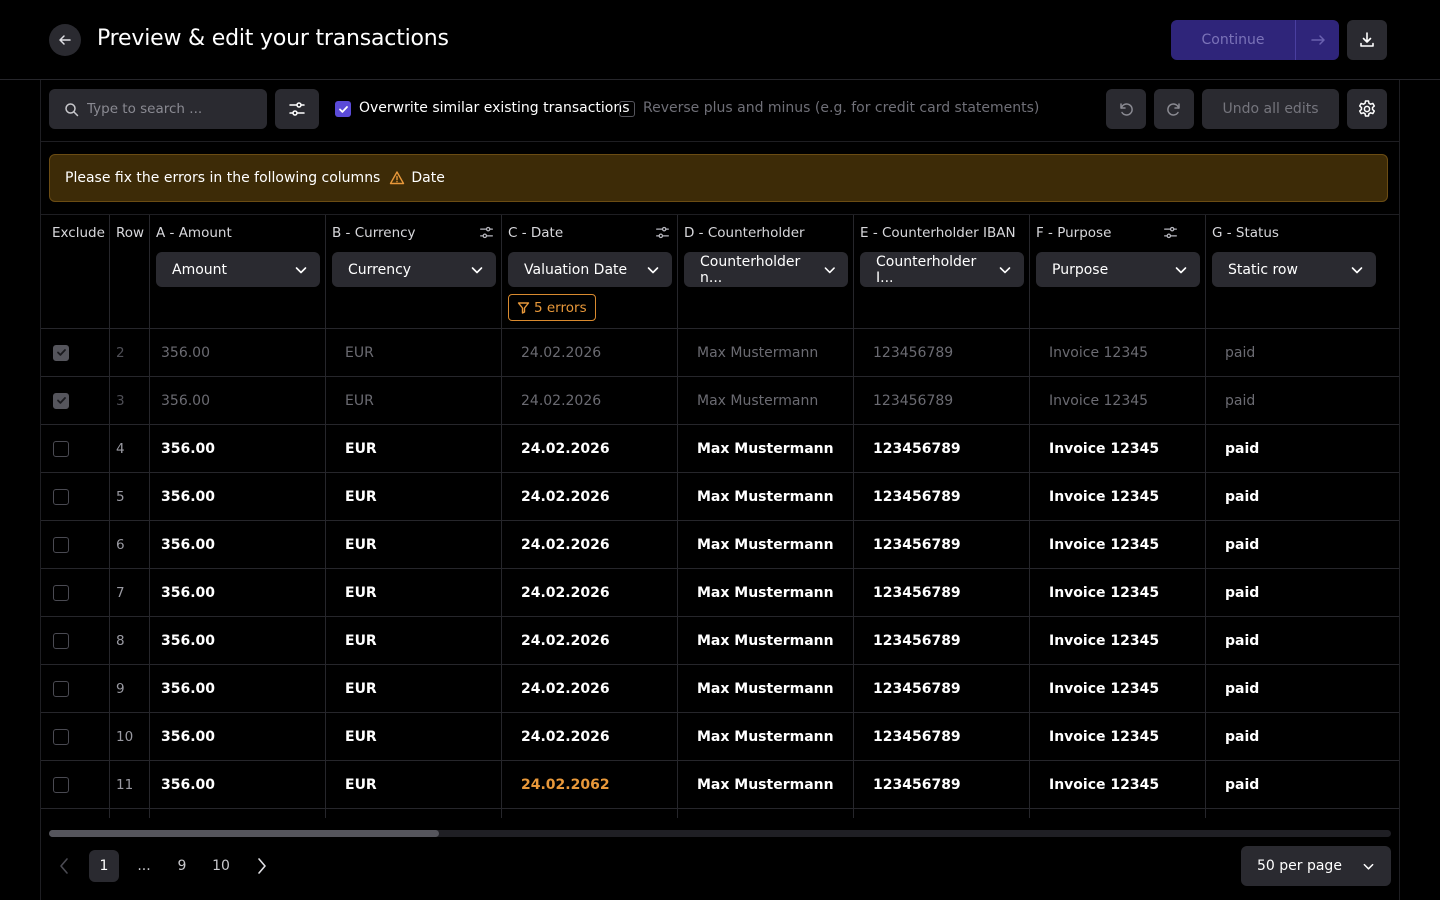  What do you see at coordinates (590, 269) in the screenshot?
I see `column-mapping-select-date: Valuation Date` at bounding box center [590, 269].